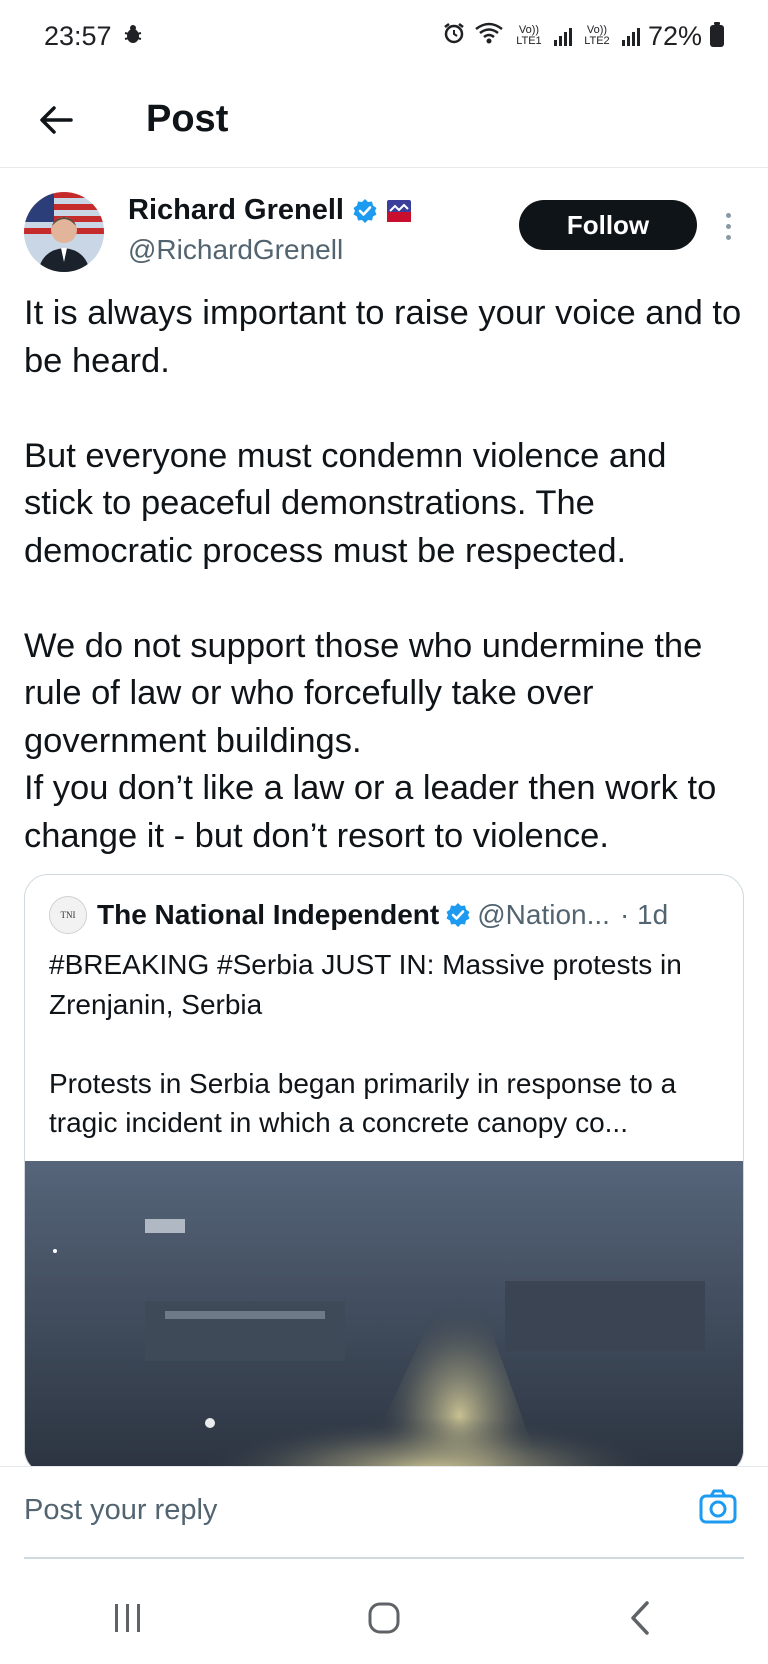 The width and height of the screenshot is (768, 1664). Describe the element at coordinates (398, 210) in the screenshot. I see `affiliate-badge-icon` at that location.